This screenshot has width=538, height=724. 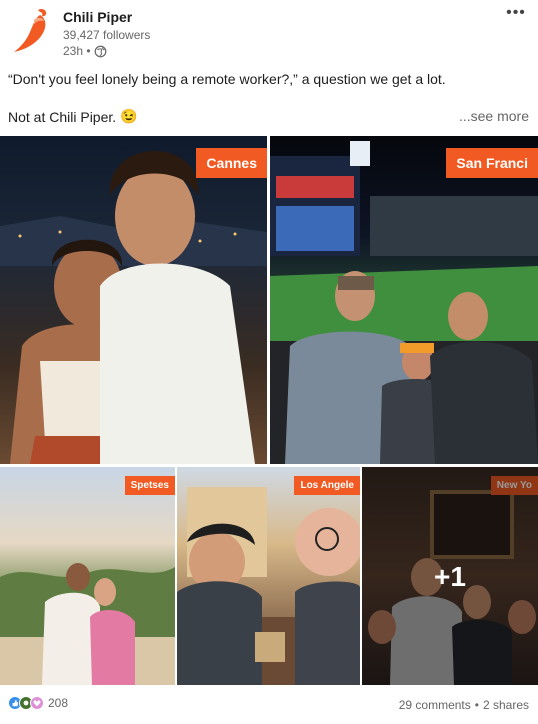 I want to click on location-tag-san-francisco: San Franci, so click(x=492, y=163).